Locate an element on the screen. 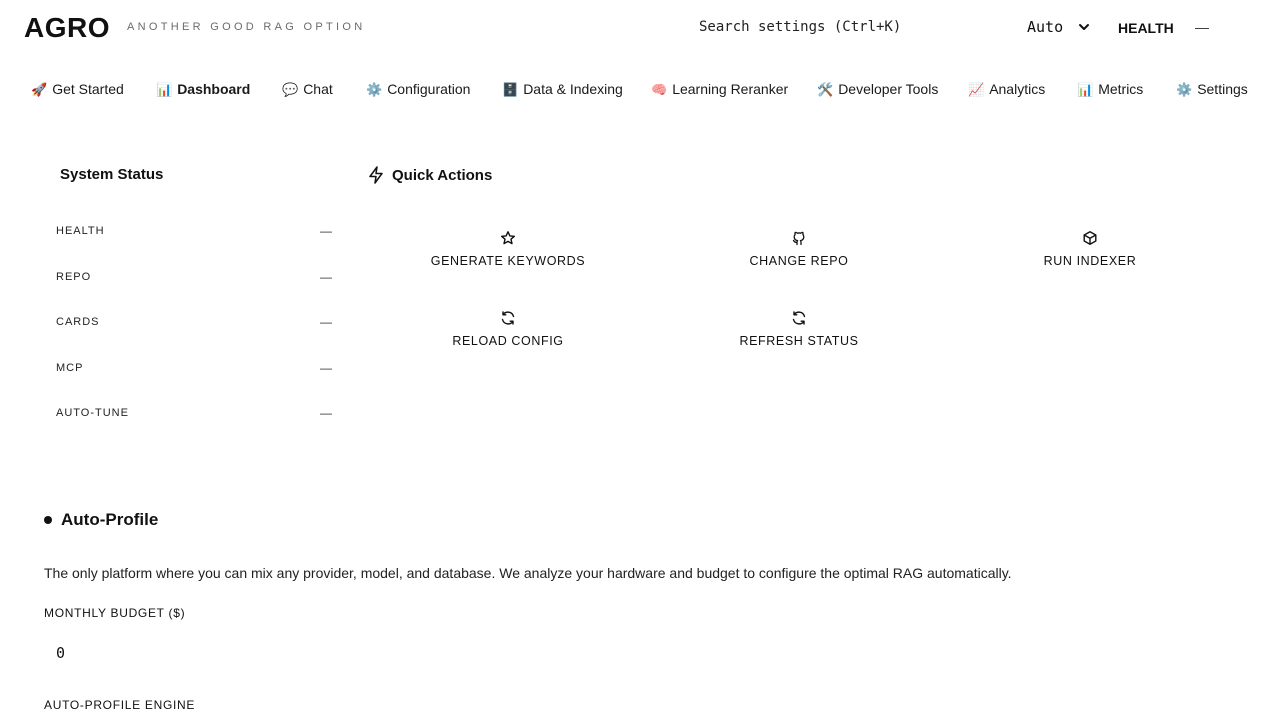 This screenshot has height=720, width=1280. tab-label: Chat is located at coordinates (318, 89).